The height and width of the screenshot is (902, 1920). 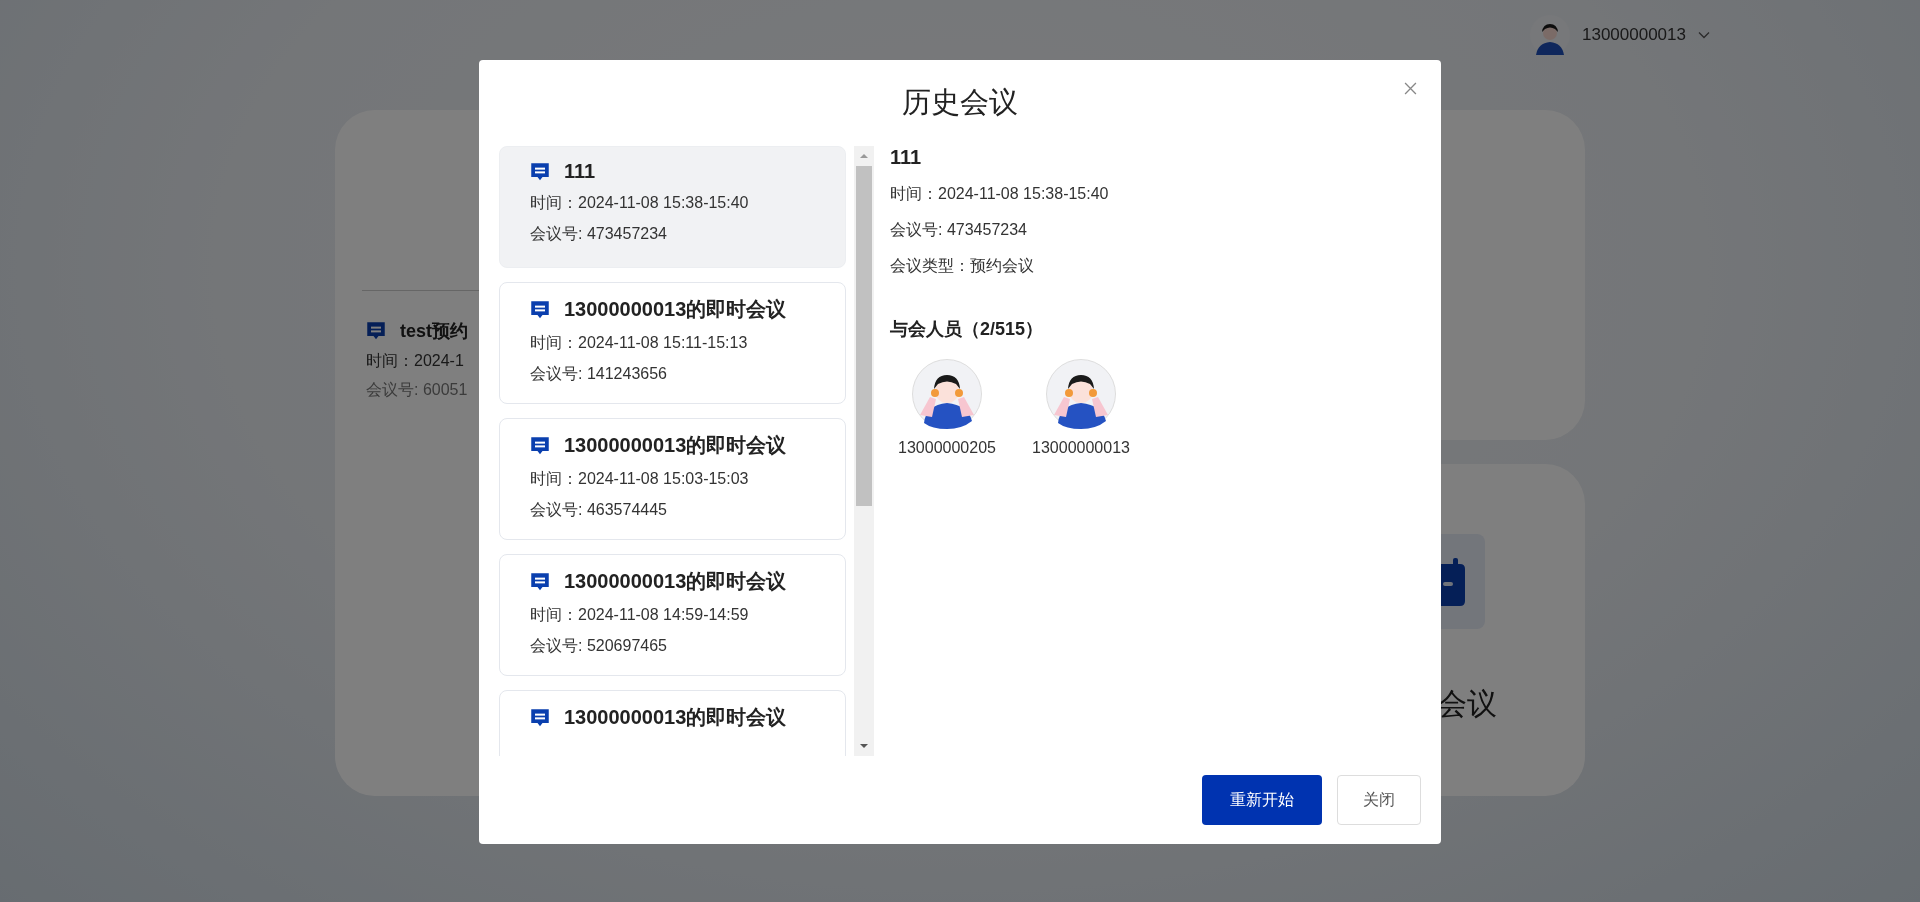 What do you see at coordinates (640, 615) in the screenshot?
I see `meeting-time: 时间：2024-11-08 14:59-14:59` at bounding box center [640, 615].